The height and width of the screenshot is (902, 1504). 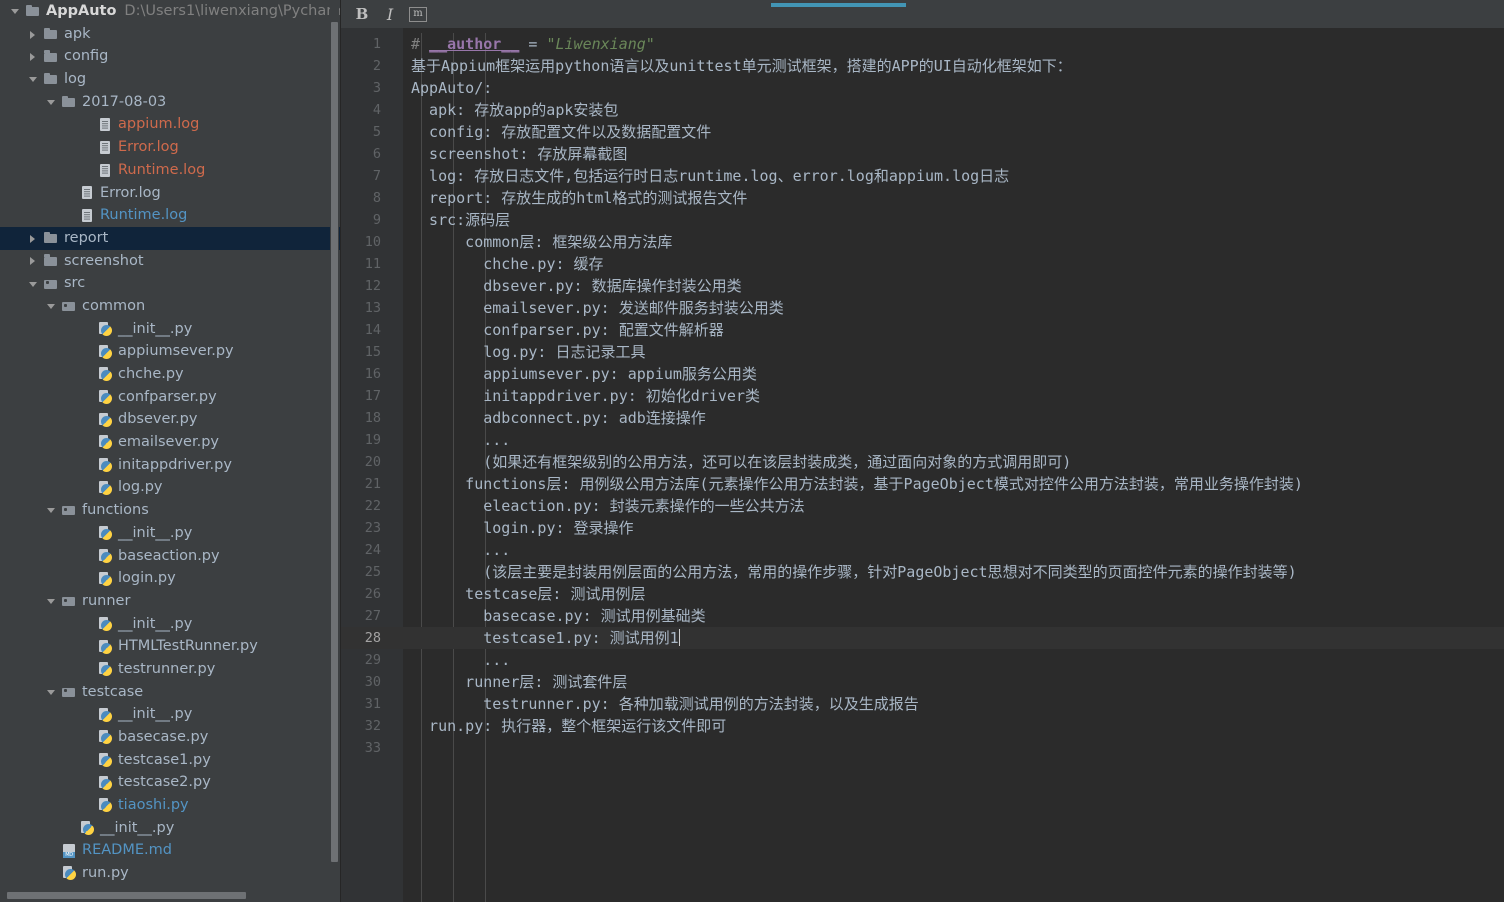 I want to click on tree-item-readme-md: README.md, so click(x=170, y=850).